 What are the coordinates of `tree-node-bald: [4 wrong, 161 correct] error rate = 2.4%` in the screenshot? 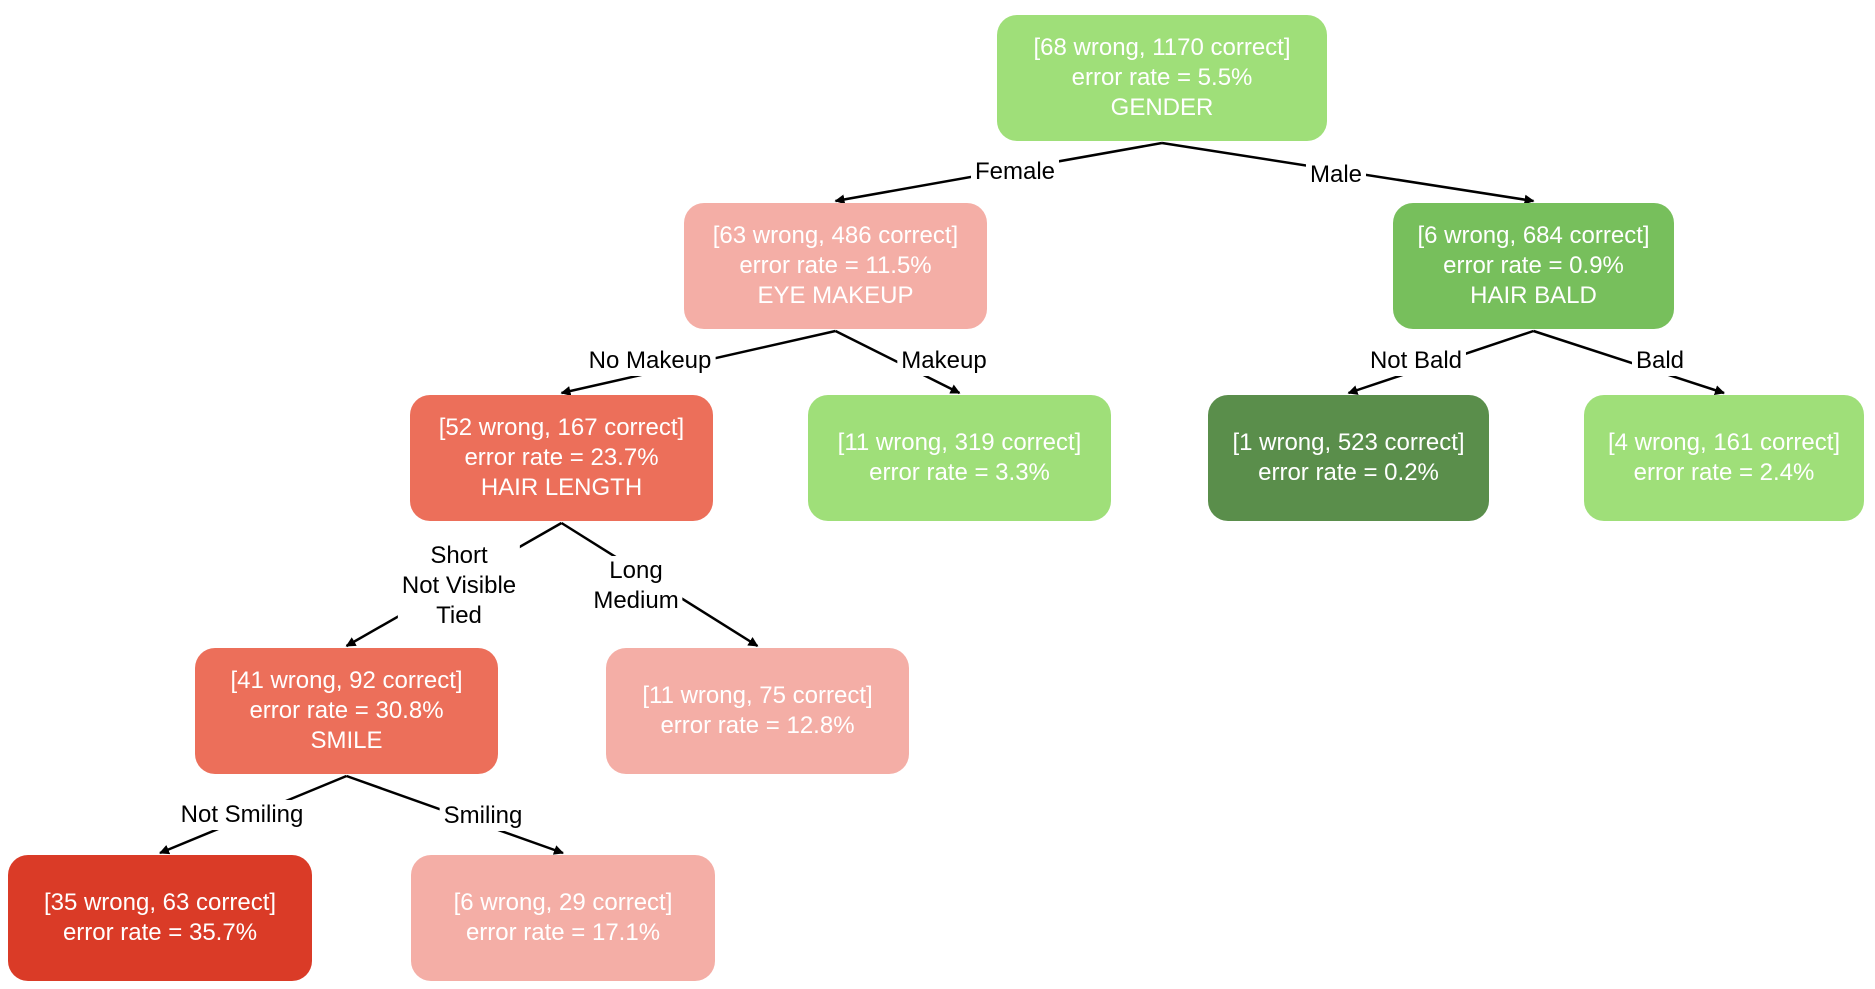 It's located at (1724, 458).